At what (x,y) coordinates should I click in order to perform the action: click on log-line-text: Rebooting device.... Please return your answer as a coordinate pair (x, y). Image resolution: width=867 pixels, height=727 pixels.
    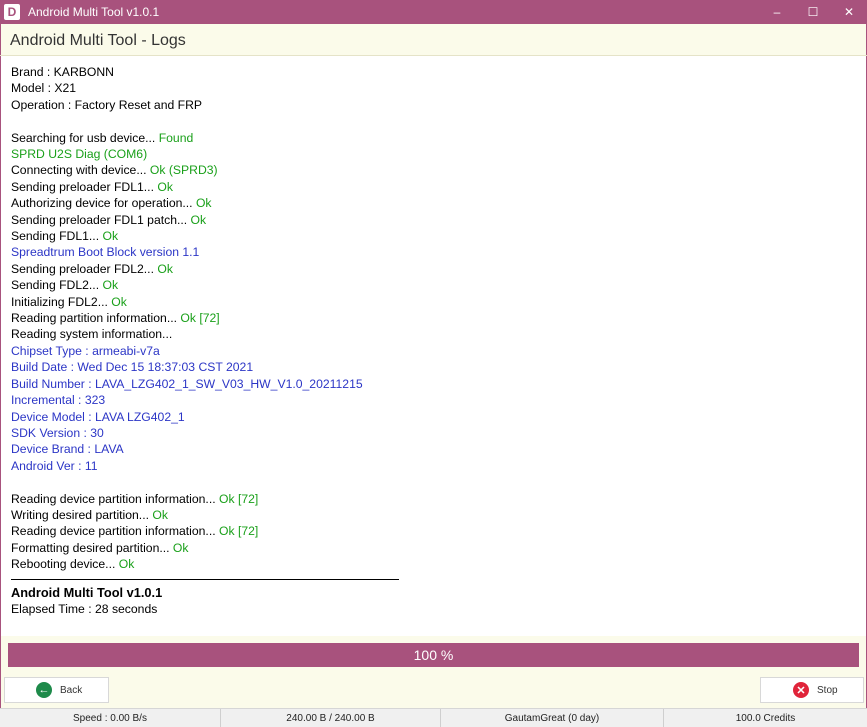
    Looking at the image, I should click on (65, 564).